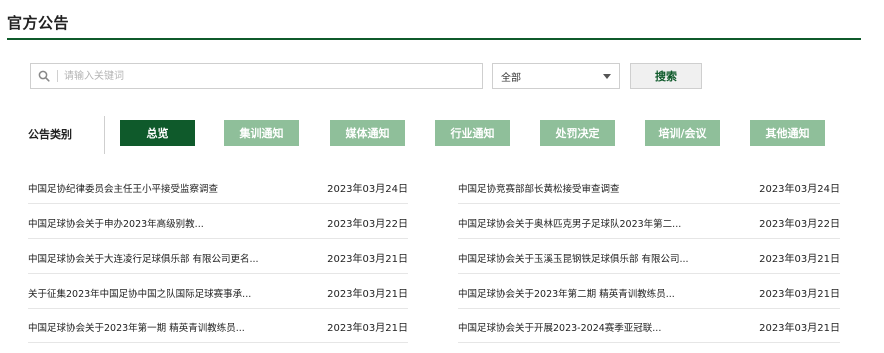  I want to click on news-item: 中国足球协会关于2023年第一期 精英青训教练员... 2023年03月21日, so click(218, 327).